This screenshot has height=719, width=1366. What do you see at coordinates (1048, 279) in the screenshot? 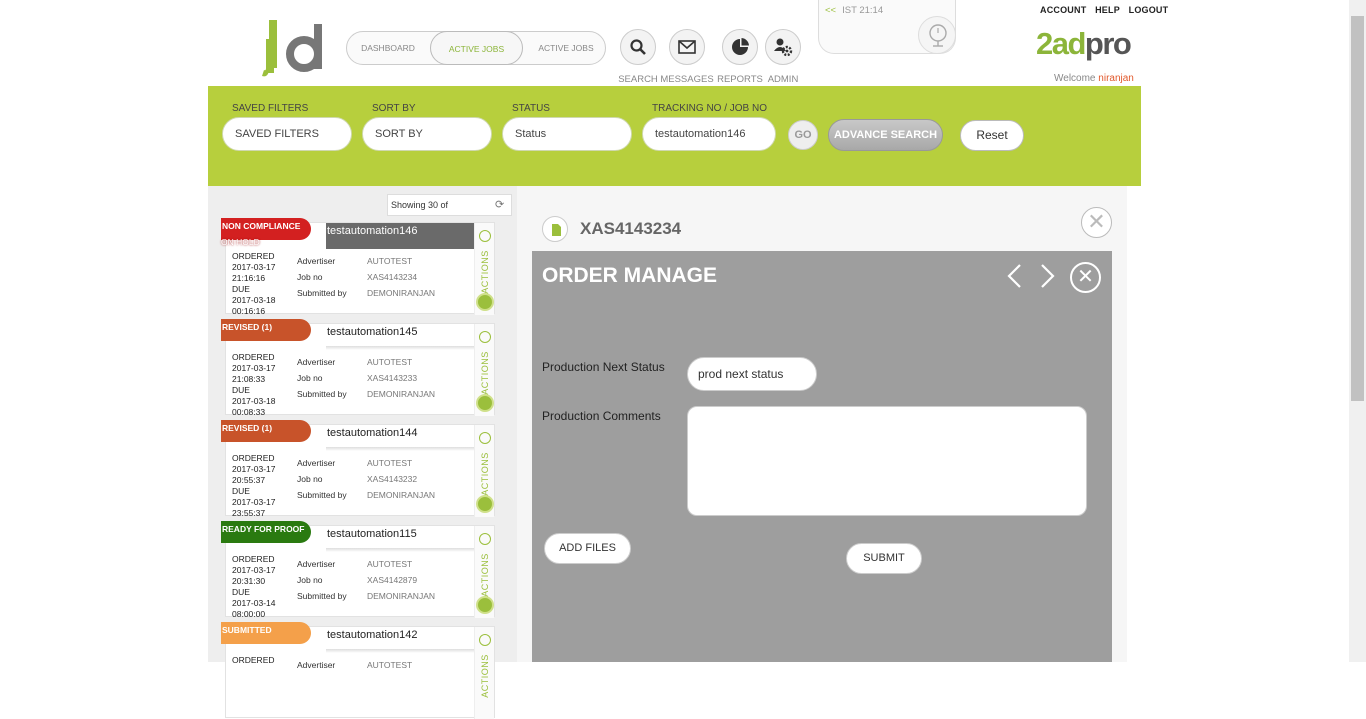
I see `next-arrow-icon` at bounding box center [1048, 279].